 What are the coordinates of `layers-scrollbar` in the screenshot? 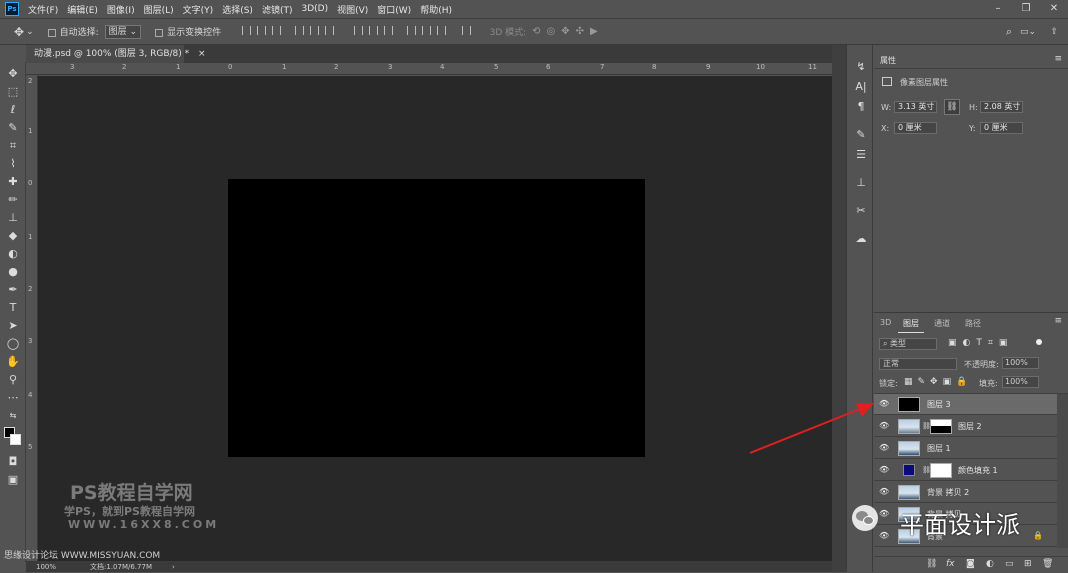 It's located at (1062, 471).